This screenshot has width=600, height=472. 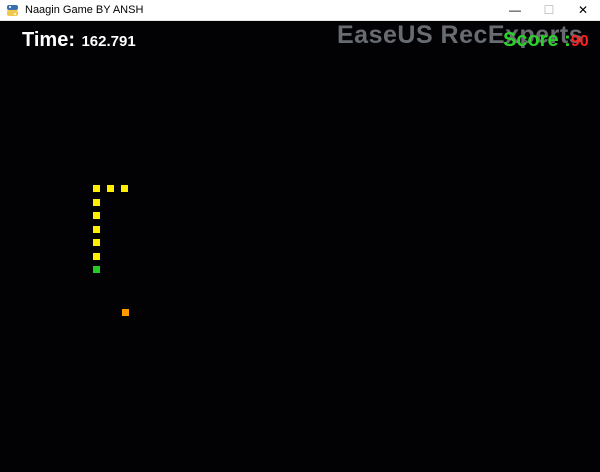 I want to click on maximize-button: ☐, so click(x=549, y=10).